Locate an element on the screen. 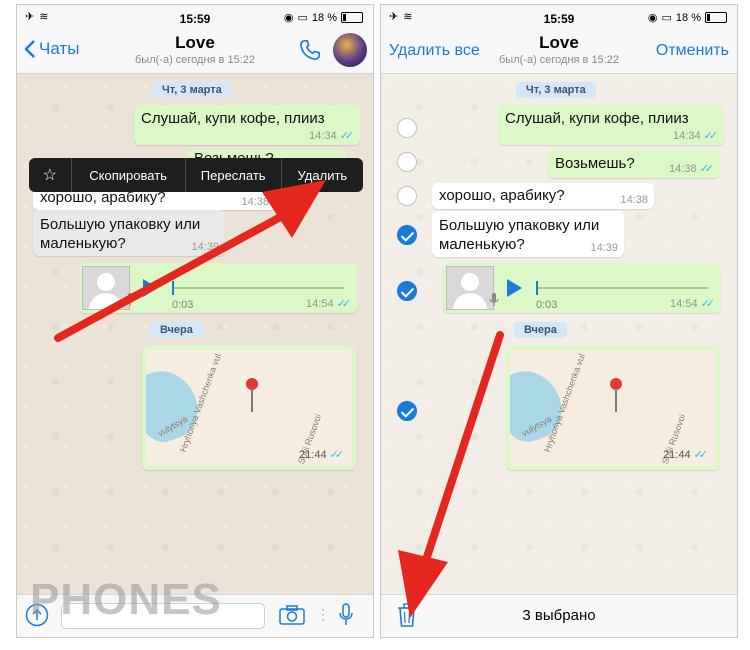  delete-button: Удалить is located at coordinates (322, 175).